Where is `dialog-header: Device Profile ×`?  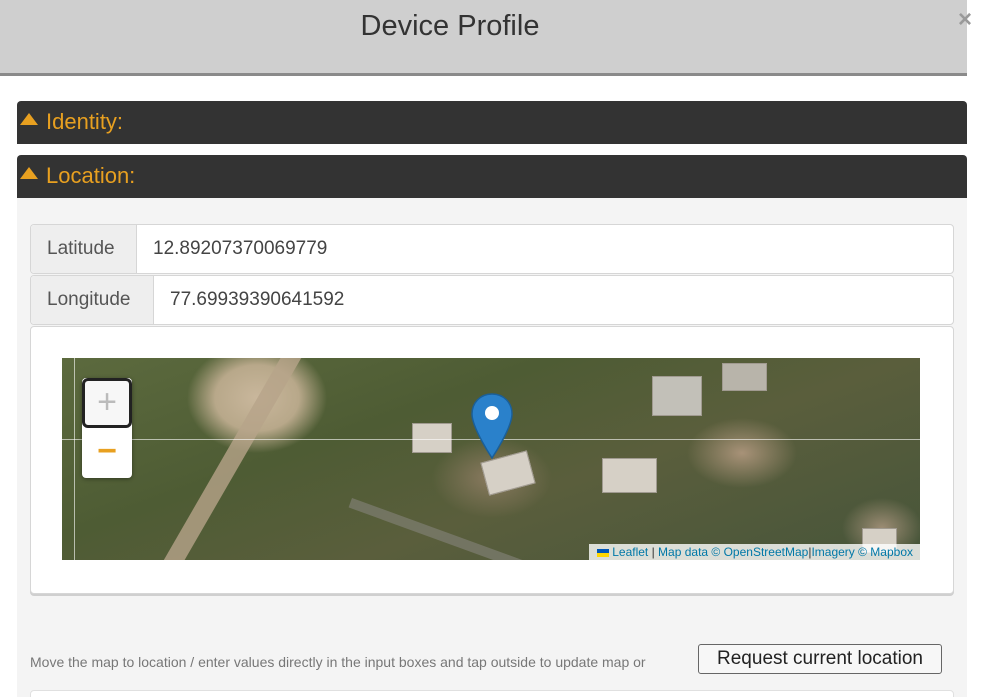
dialog-header: Device Profile × is located at coordinates (486, 38).